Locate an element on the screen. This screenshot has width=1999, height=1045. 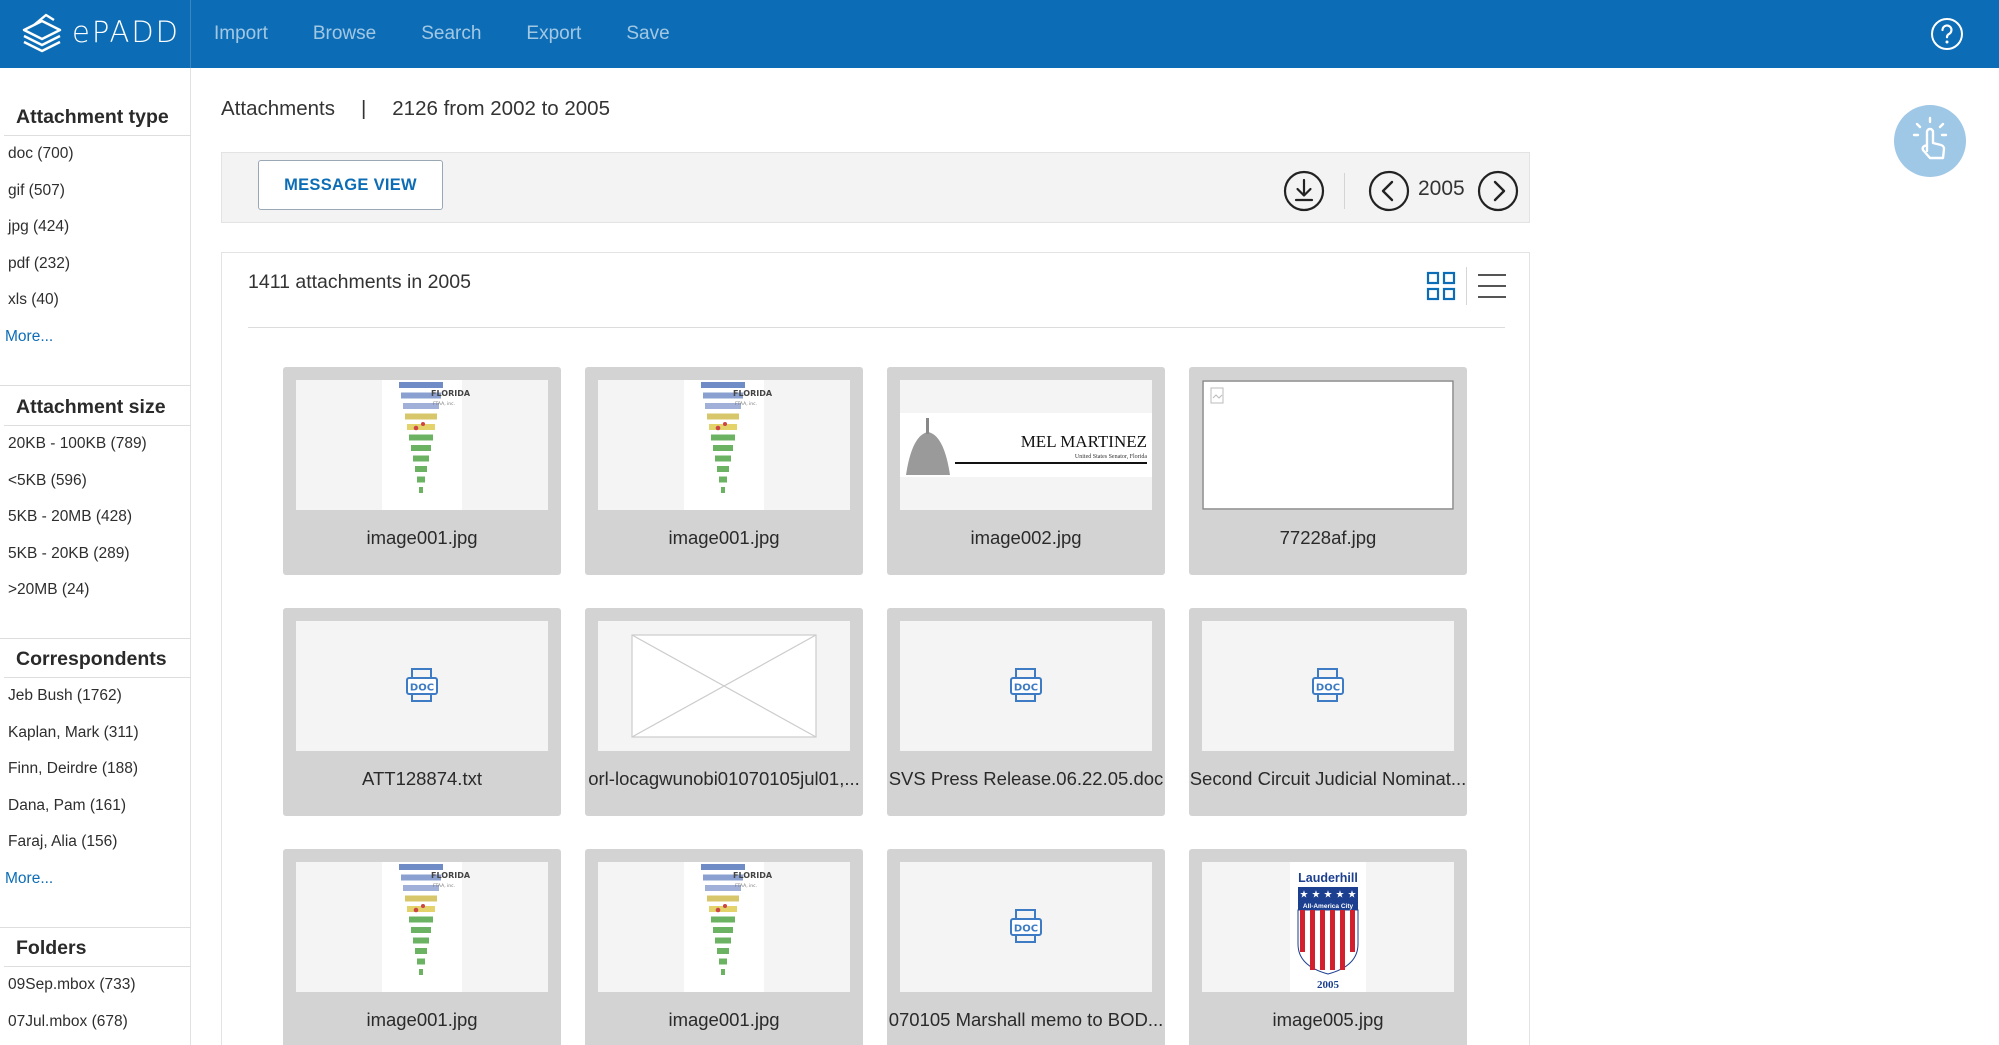
chevron-right-circle-icon is located at coordinates (1498, 191).